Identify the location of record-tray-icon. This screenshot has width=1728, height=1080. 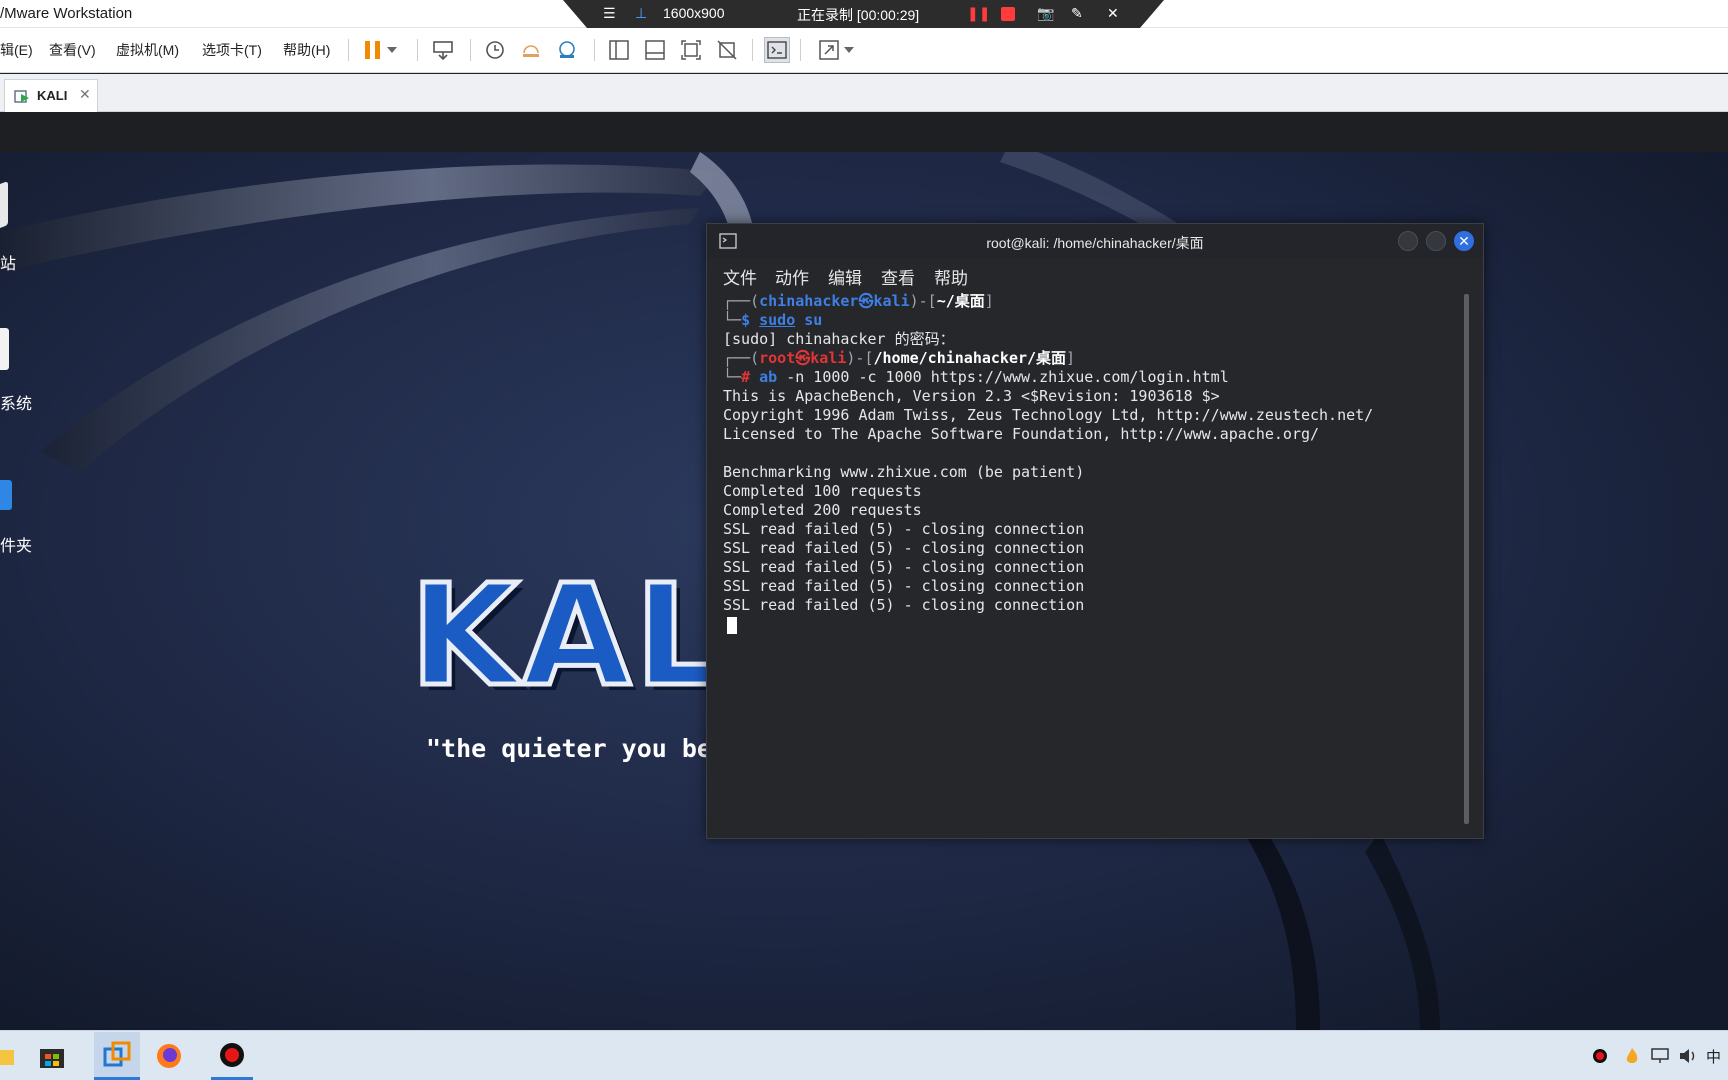
(1600, 1056).